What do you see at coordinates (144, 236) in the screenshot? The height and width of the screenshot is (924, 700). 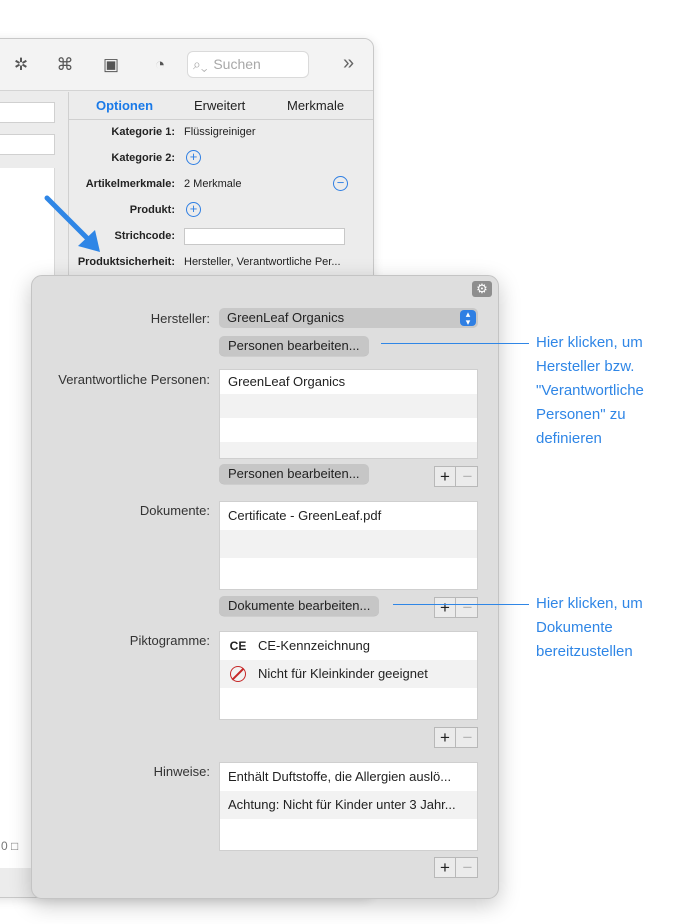 I see `strichcode-label: Strichcode:` at bounding box center [144, 236].